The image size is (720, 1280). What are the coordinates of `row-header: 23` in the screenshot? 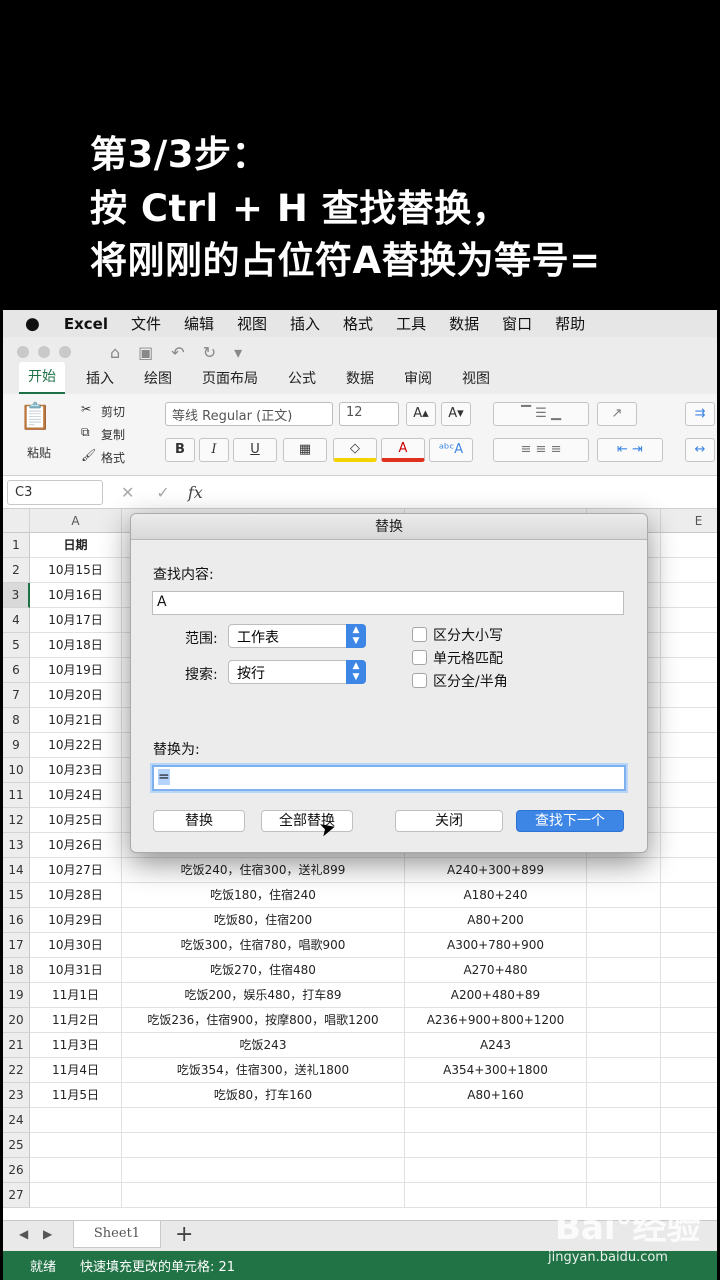 It's located at (16, 1095).